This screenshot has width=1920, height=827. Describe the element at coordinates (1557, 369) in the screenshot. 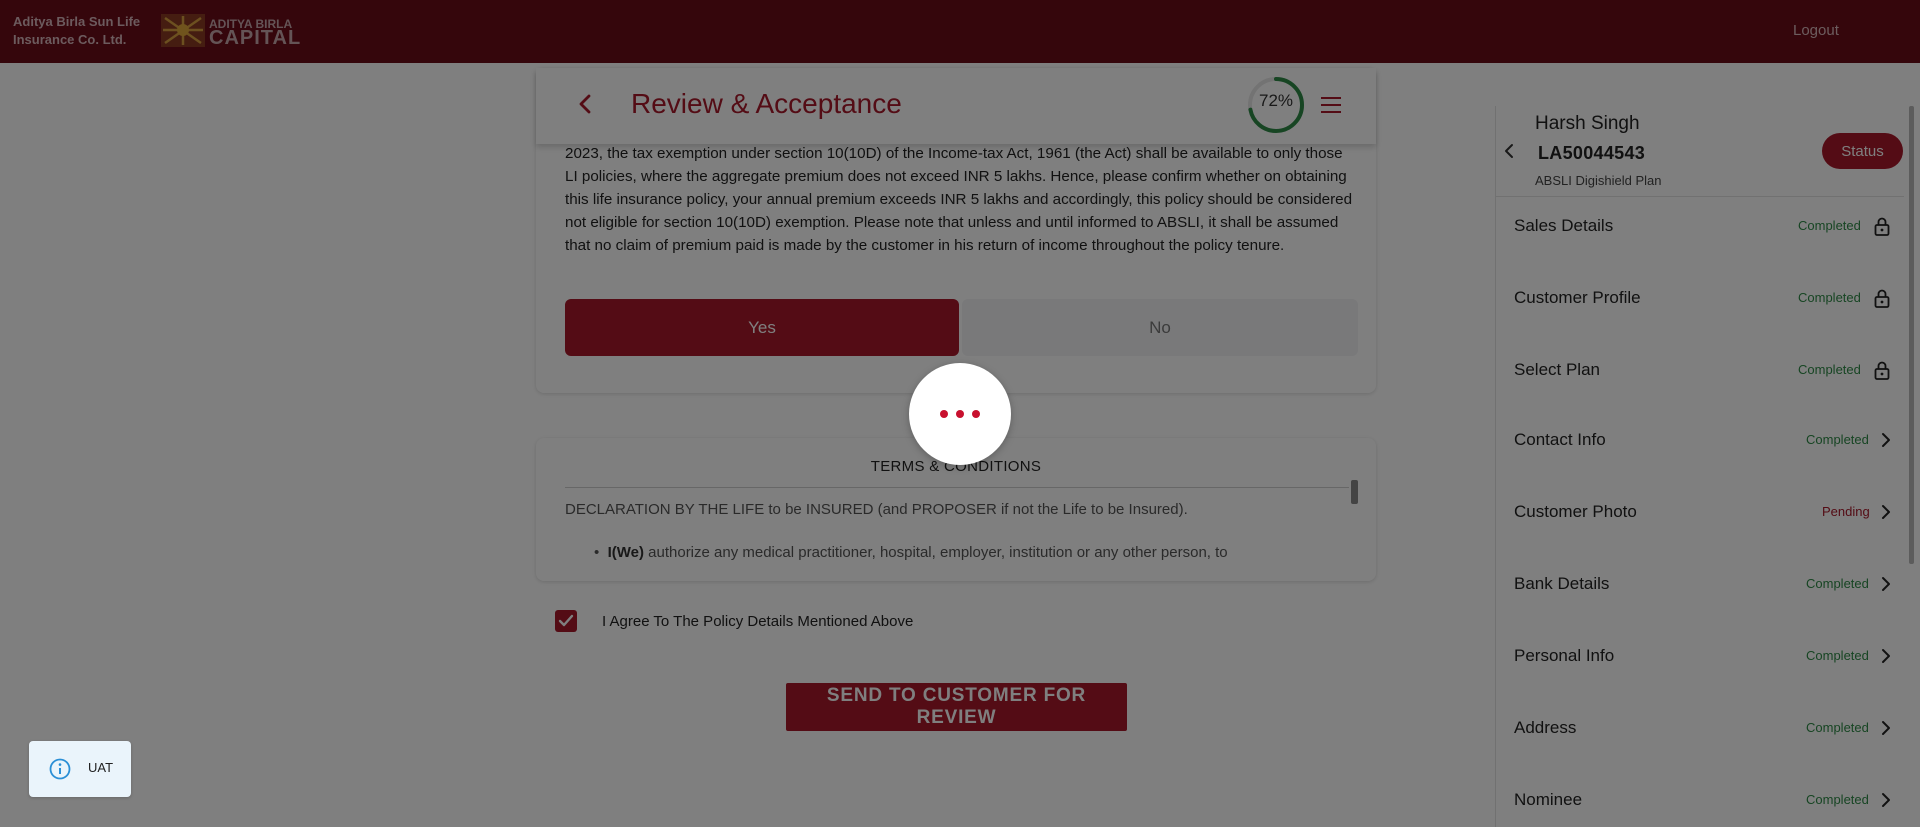

I see `sidebar-item-label: Select Plan` at that location.